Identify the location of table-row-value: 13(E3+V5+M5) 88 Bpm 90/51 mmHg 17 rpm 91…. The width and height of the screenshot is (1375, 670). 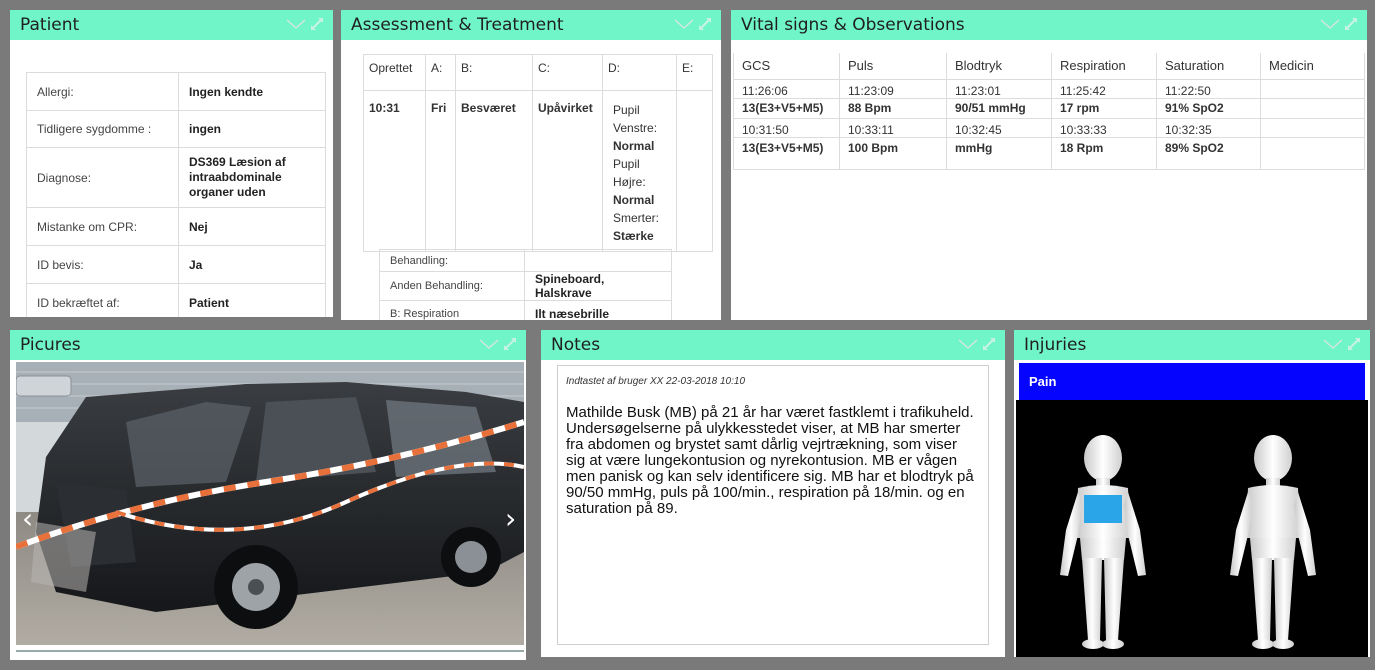
(1049, 108).